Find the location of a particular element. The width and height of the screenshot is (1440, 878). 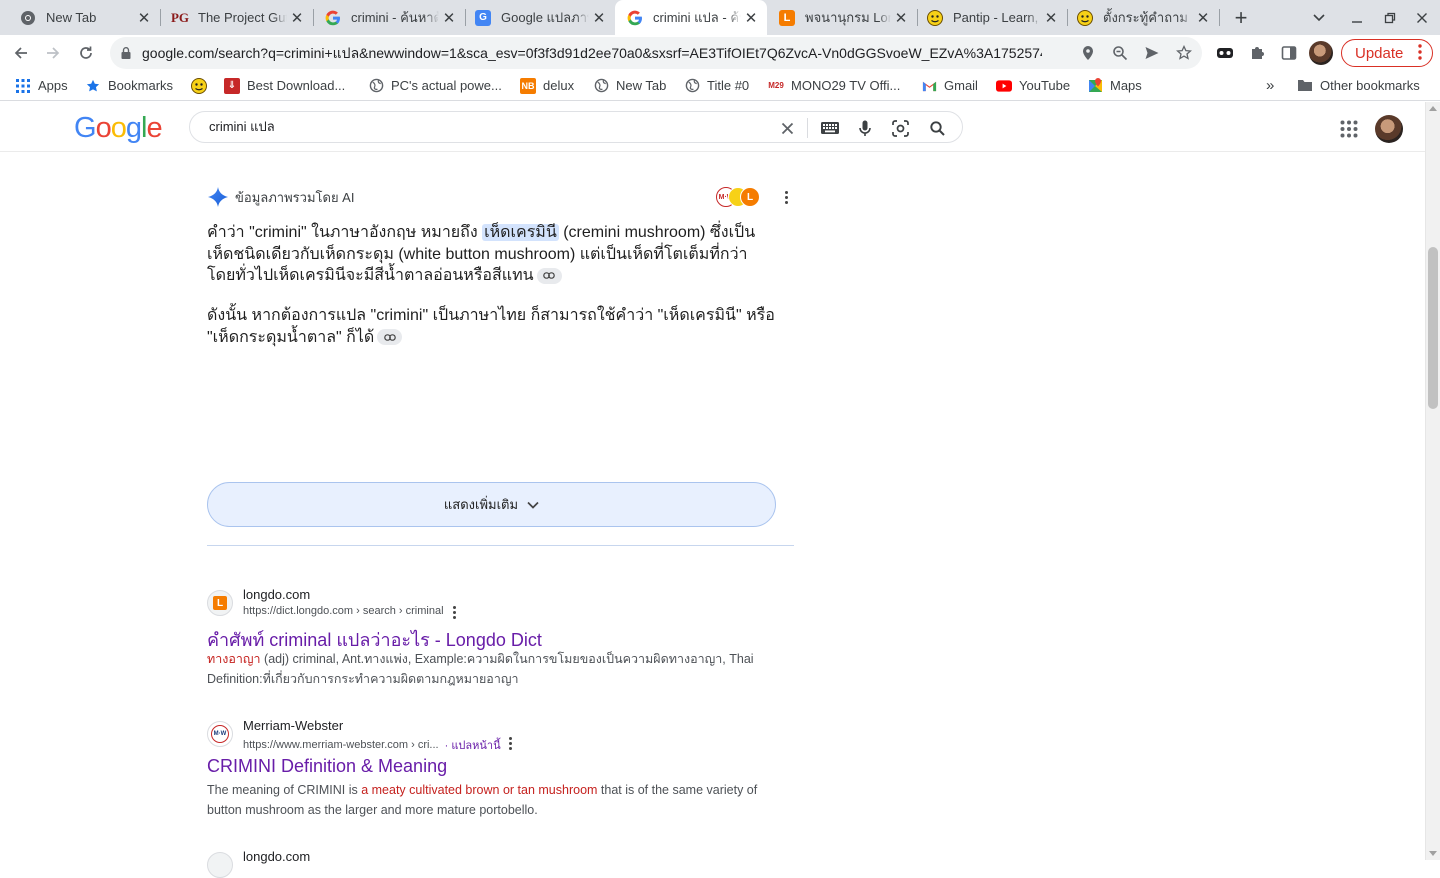

tab-gutenberg: PG The Project Gutenberg ✕ is located at coordinates (236, 17).